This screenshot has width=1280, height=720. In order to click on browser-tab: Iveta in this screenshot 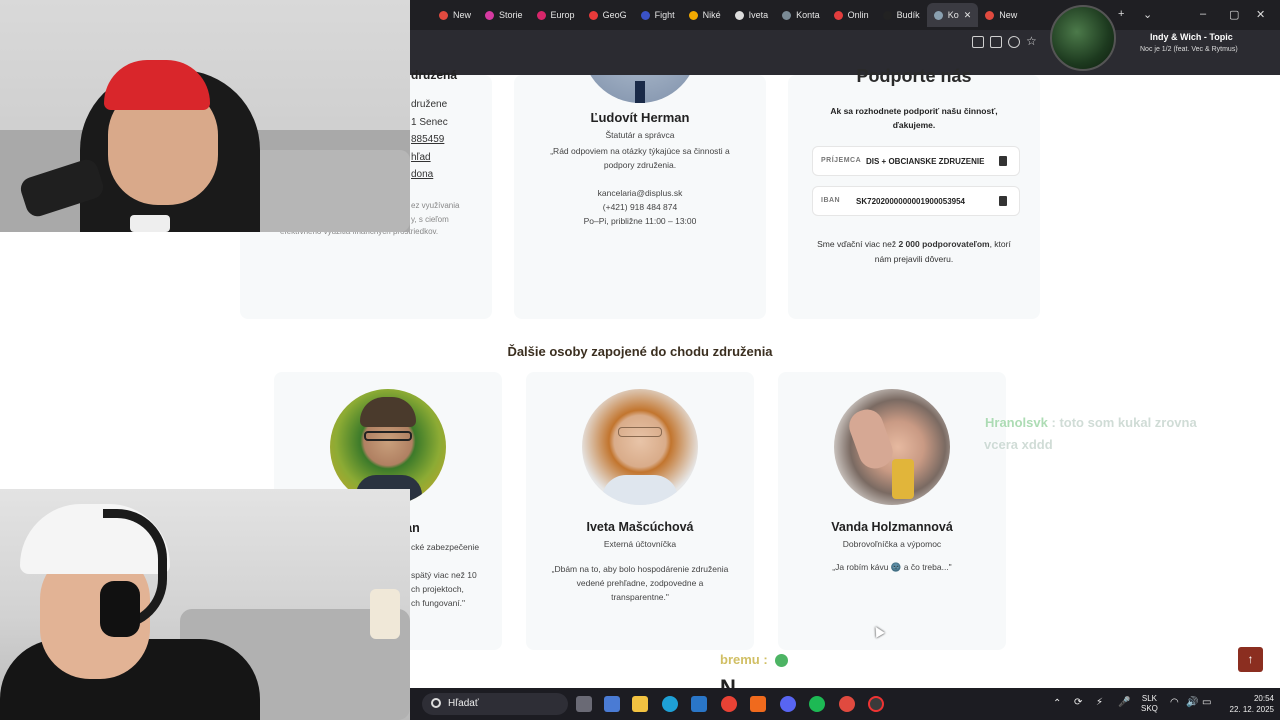, I will do `click(752, 15)`.